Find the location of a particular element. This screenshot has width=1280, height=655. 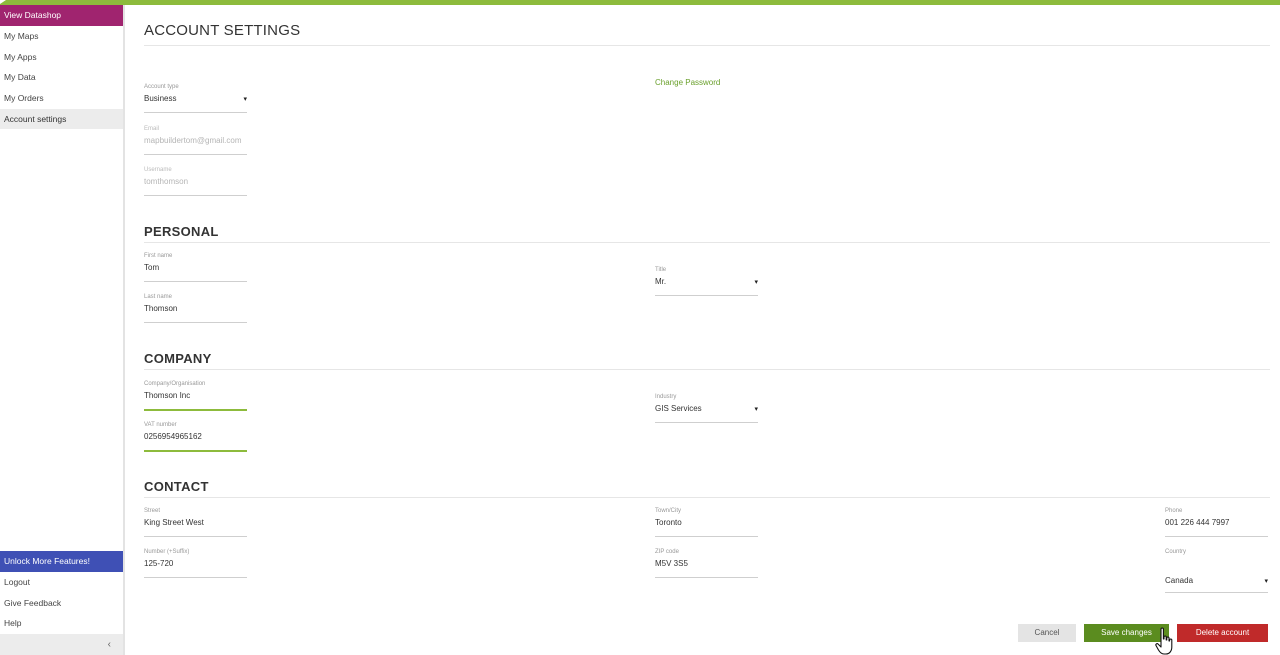

zip-code-value: M5V 3S5 is located at coordinates (671, 563).